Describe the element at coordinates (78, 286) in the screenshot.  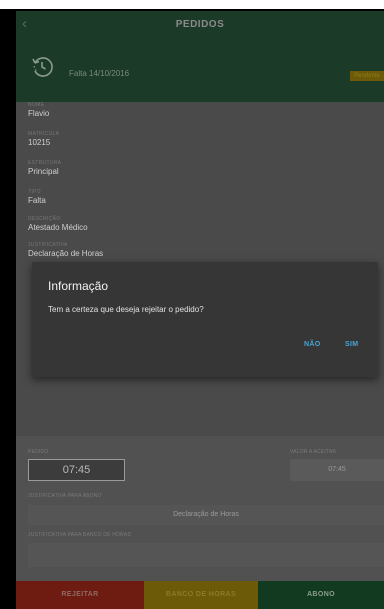
I see `dialog-title: Informação` at that location.